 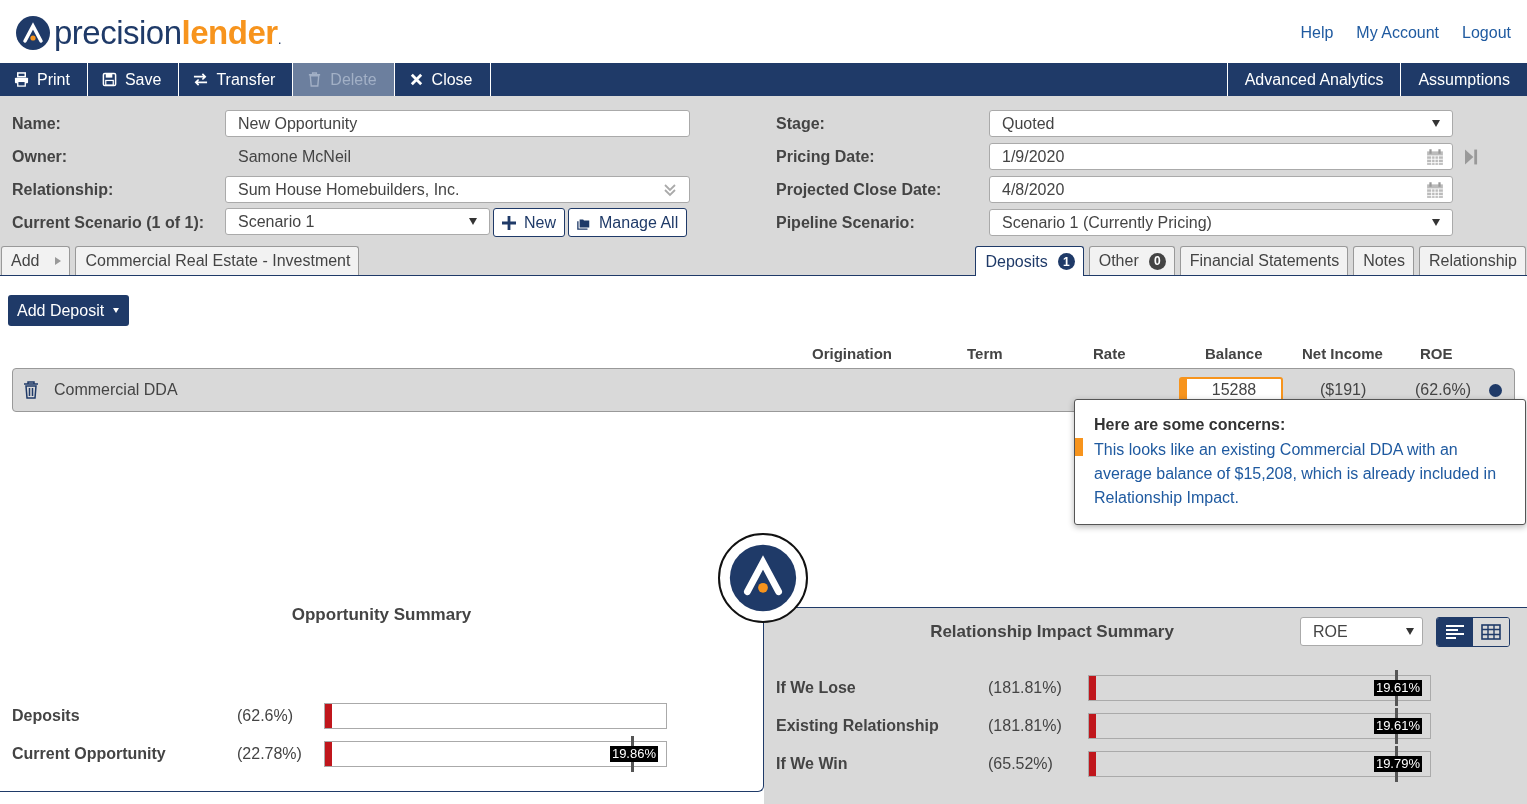 I want to click on tab: Relationship, so click(x=1472, y=260).